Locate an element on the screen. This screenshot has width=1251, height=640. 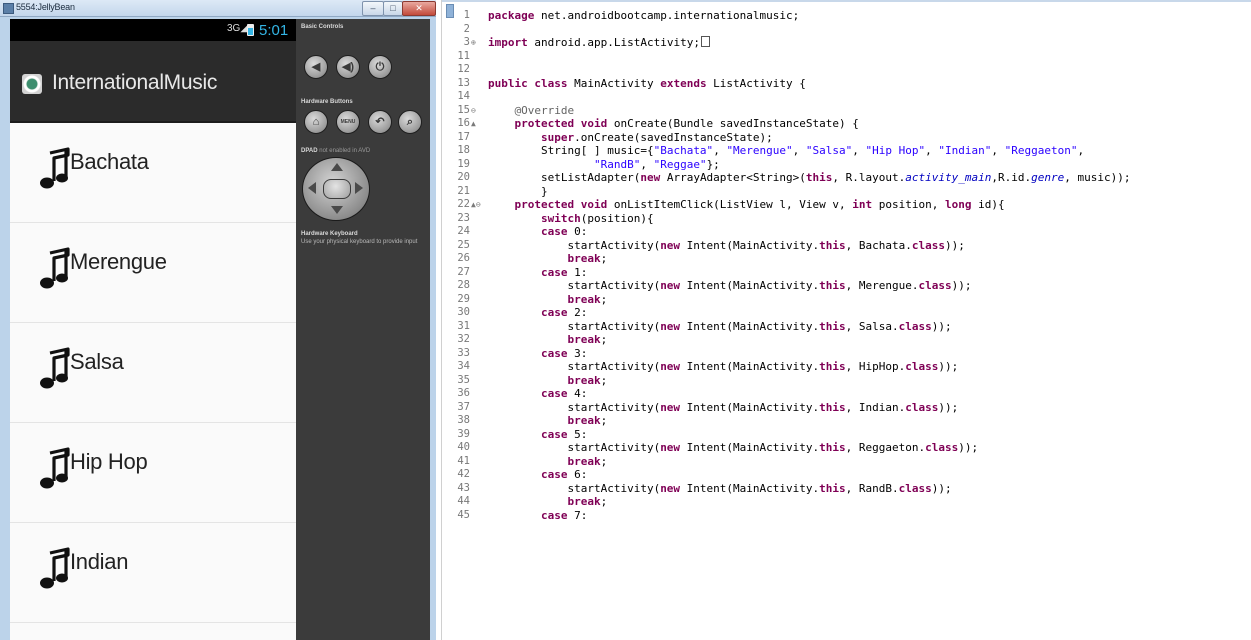
back-button: ↶ is located at coordinates (380, 122).